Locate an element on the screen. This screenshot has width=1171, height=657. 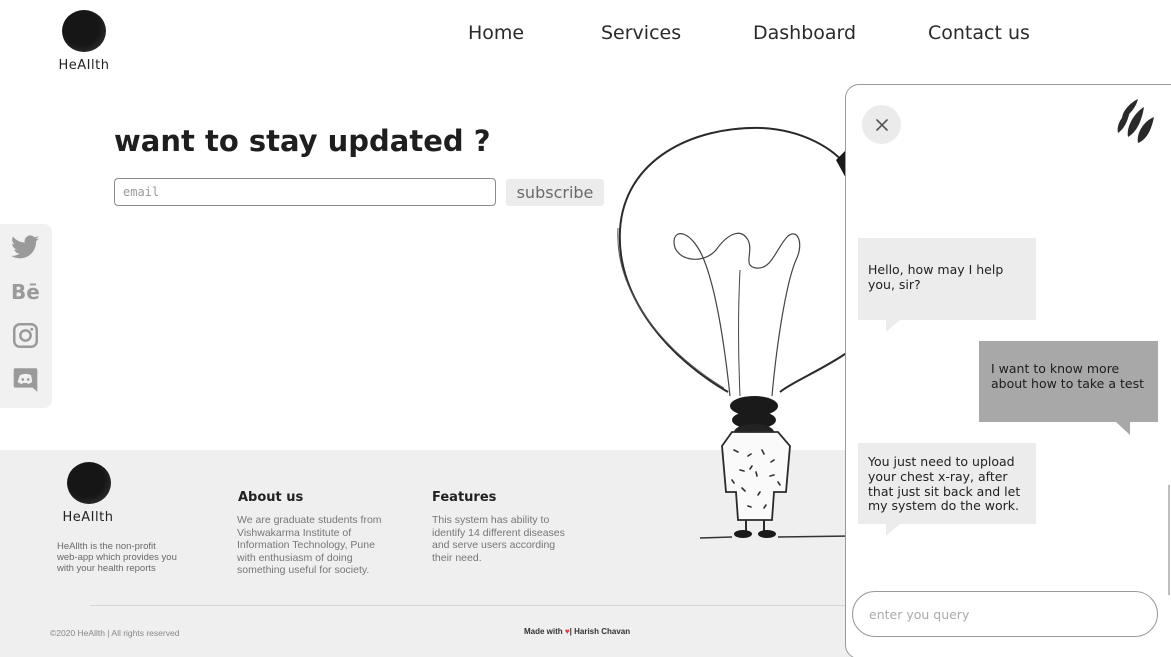
made-with-author: | Harish Chavan is located at coordinates (600, 631).